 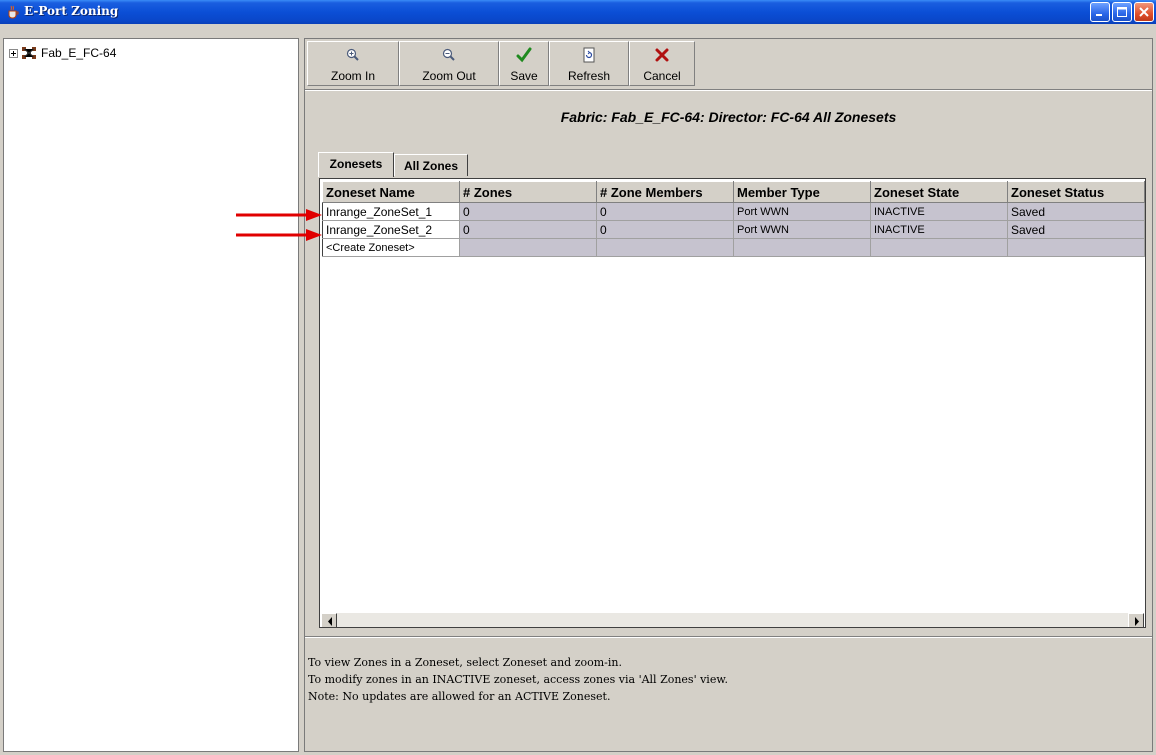 What do you see at coordinates (391, 229) in the screenshot?
I see `zoneset-name-cell: Inrange_ZoneSet_2` at bounding box center [391, 229].